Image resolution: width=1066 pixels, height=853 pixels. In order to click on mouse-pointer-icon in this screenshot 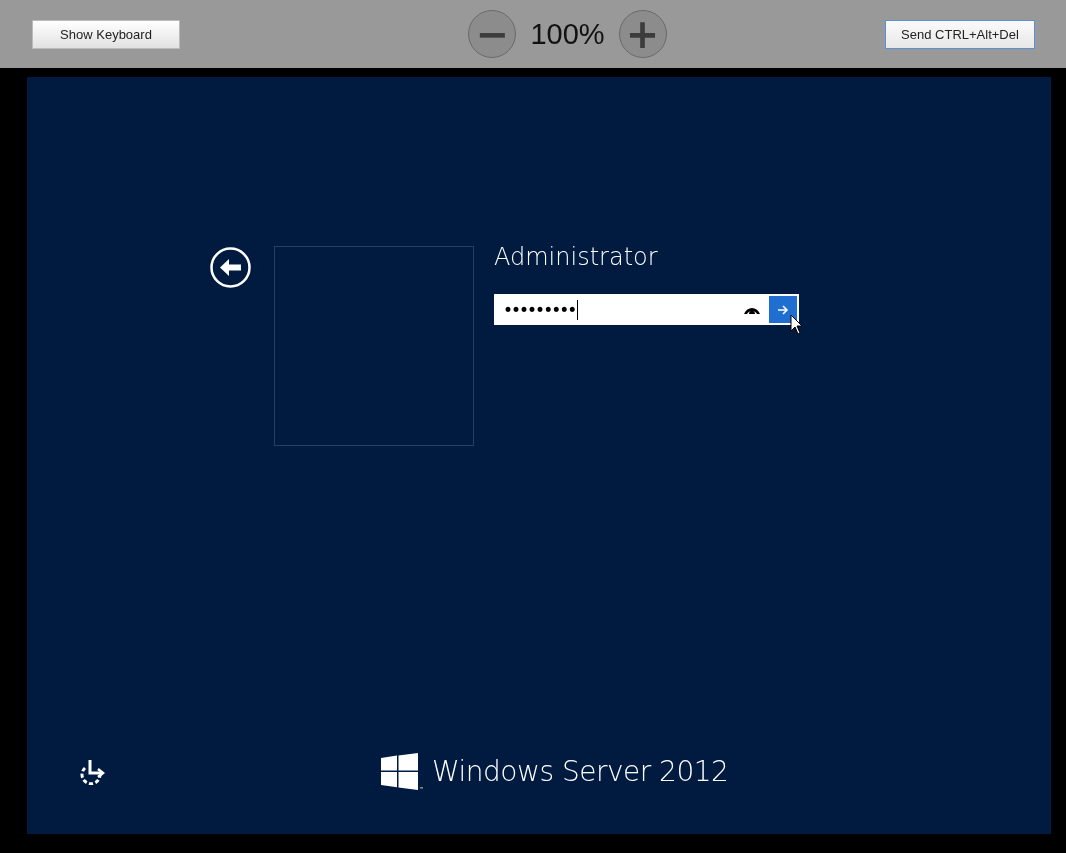, I will do `click(796, 324)`.